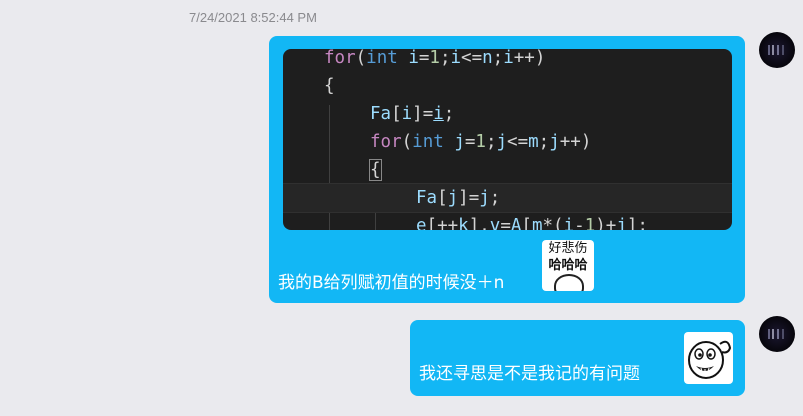 The image size is (803, 416). What do you see at coordinates (568, 248) in the screenshot?
I see `sticker-caption: 好悲伤` at bounding box center [568, 248].